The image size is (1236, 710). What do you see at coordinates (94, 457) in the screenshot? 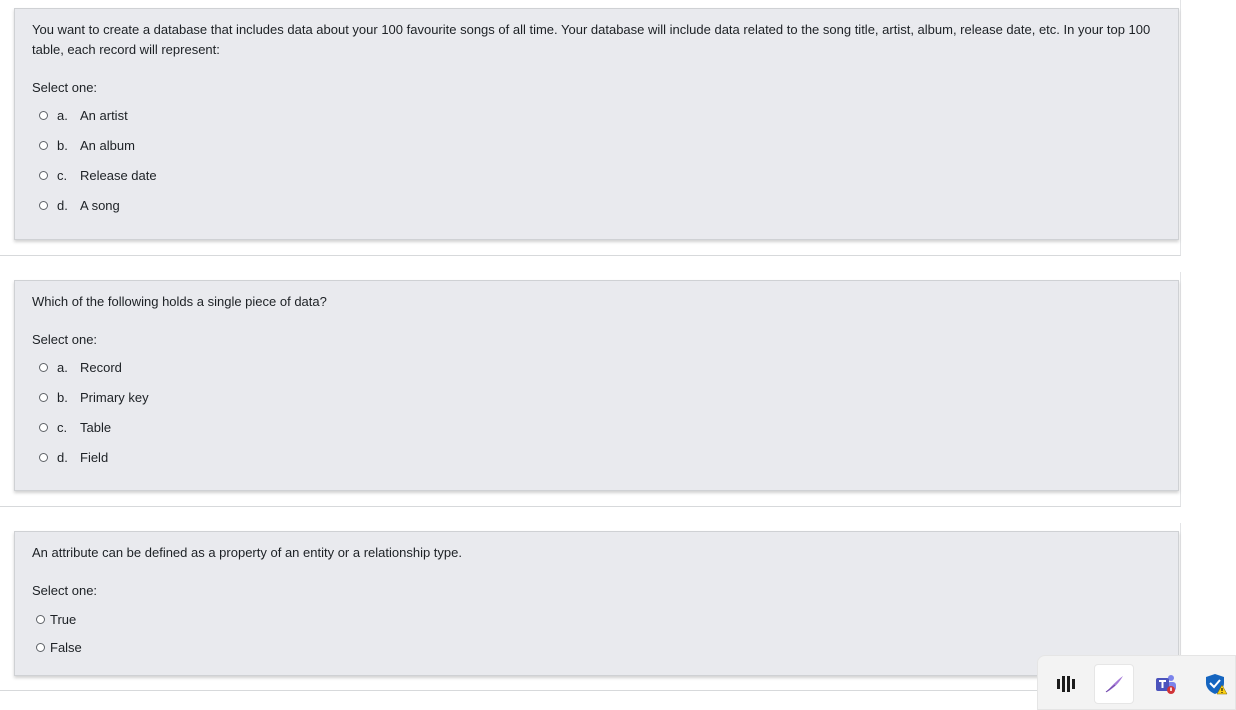
I see `option-label: Field` at bounding box center [94, 457].